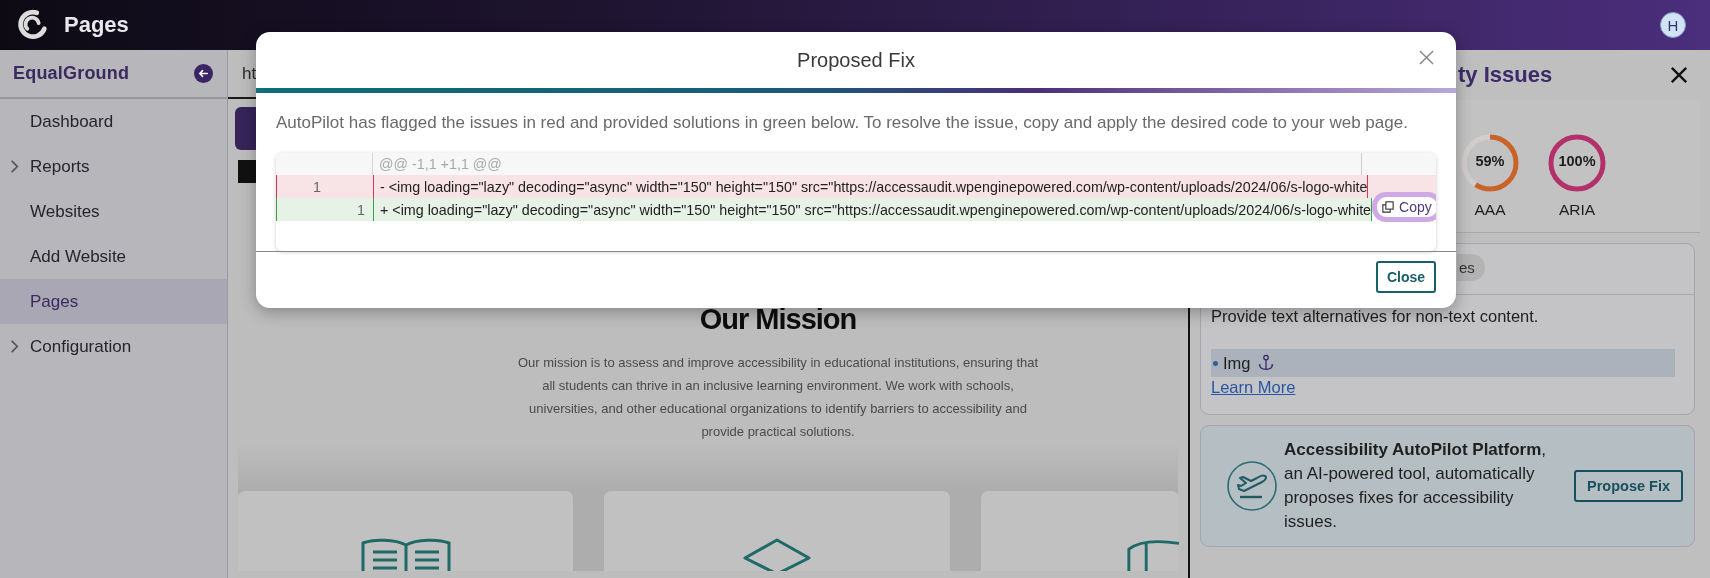  Describe the element at coordinates (856, 60) in the screenshot. I see `dialog-title: Proposed Fix` at that location.